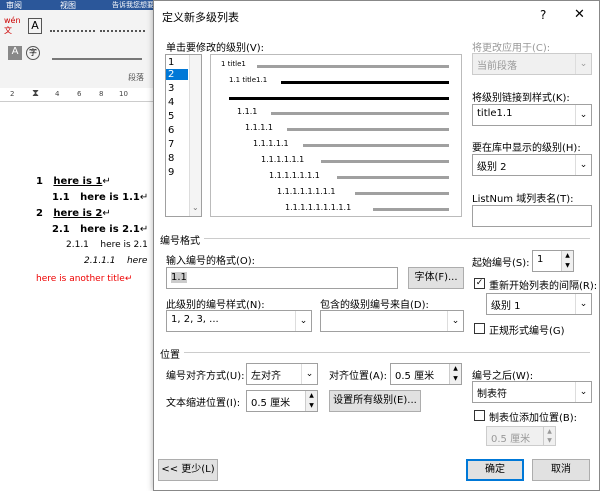 The width and height of the screenshot is (600, 491). I want to click on cancel-button: 取消, so click(561, 470).